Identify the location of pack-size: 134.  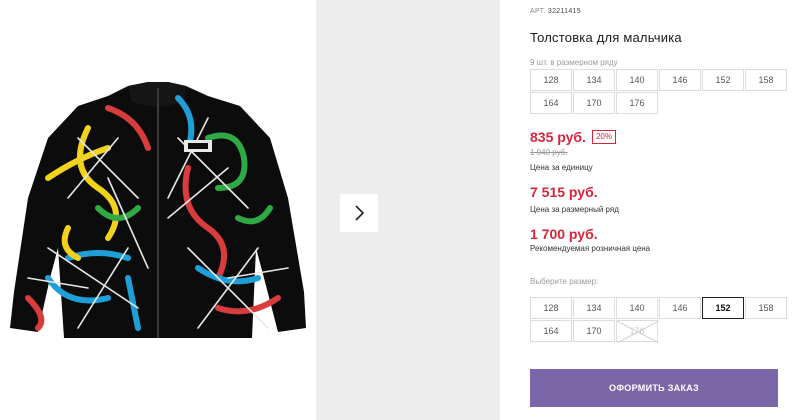
(594, 80).